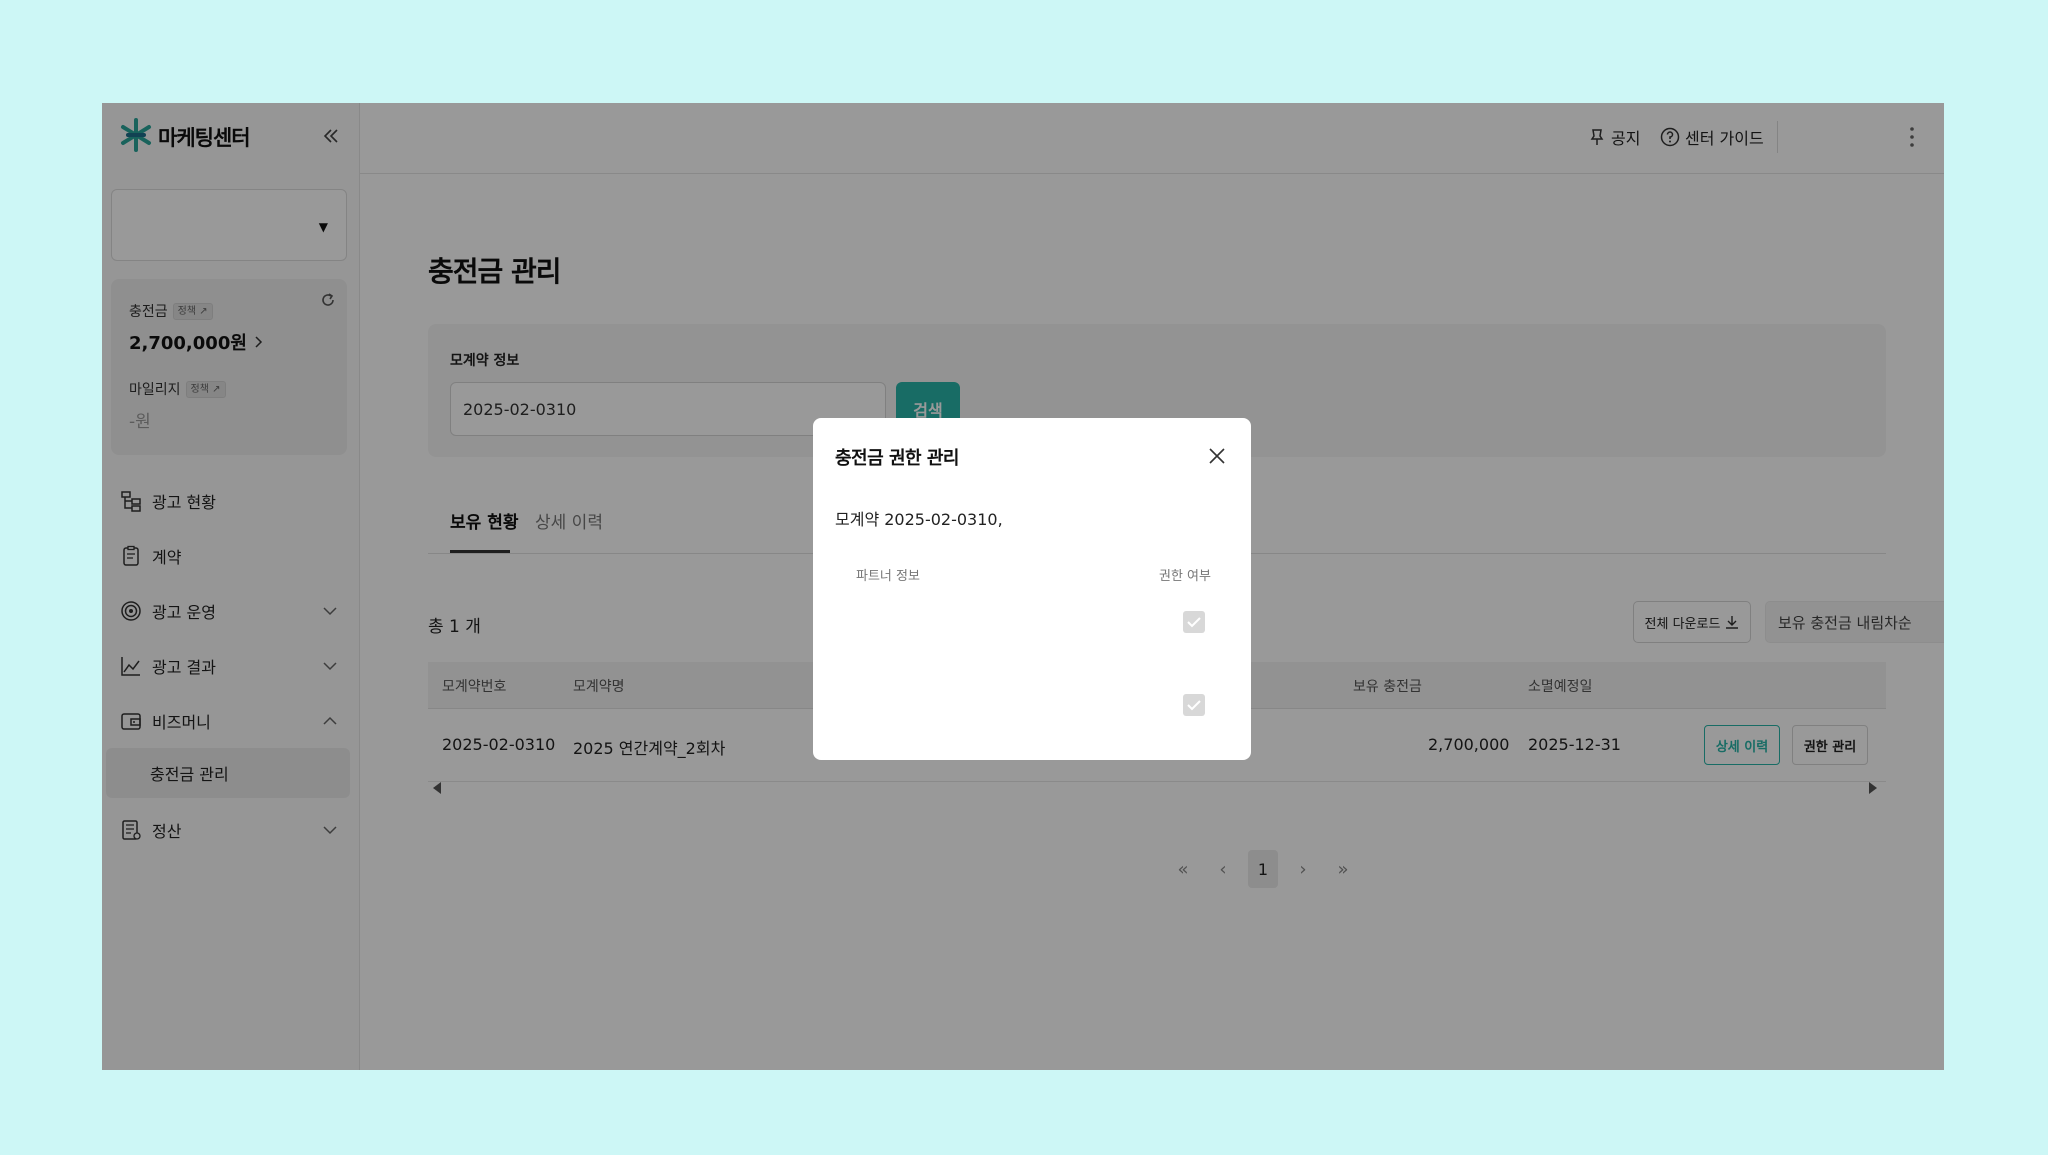 The height and width of the screenshot is (1155, 2048). I want to click on modal-description: 모계약 2025-02-0310,, so click(919, 519).